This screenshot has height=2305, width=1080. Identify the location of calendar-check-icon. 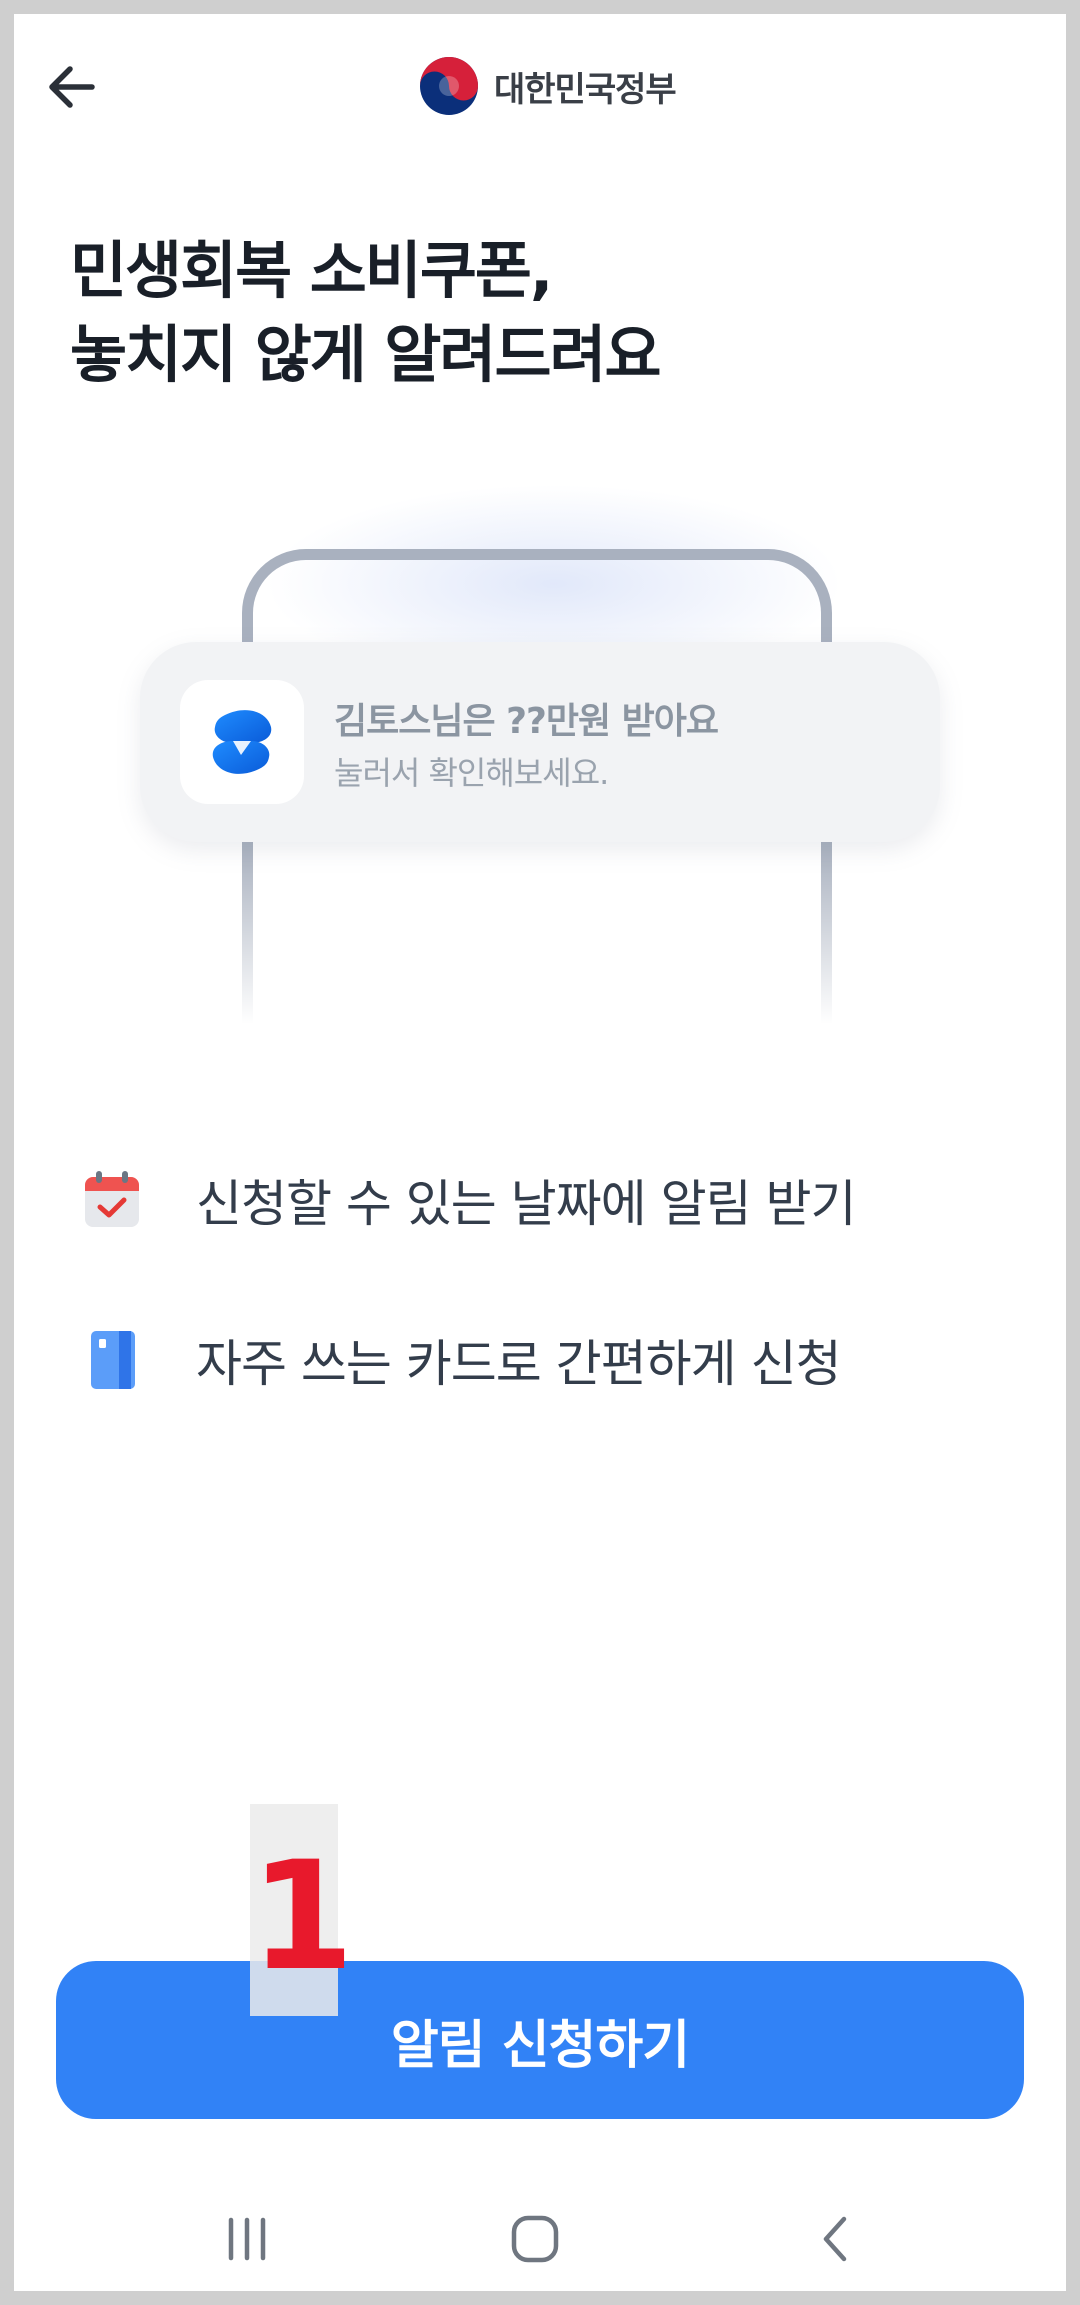
(112, 1200).